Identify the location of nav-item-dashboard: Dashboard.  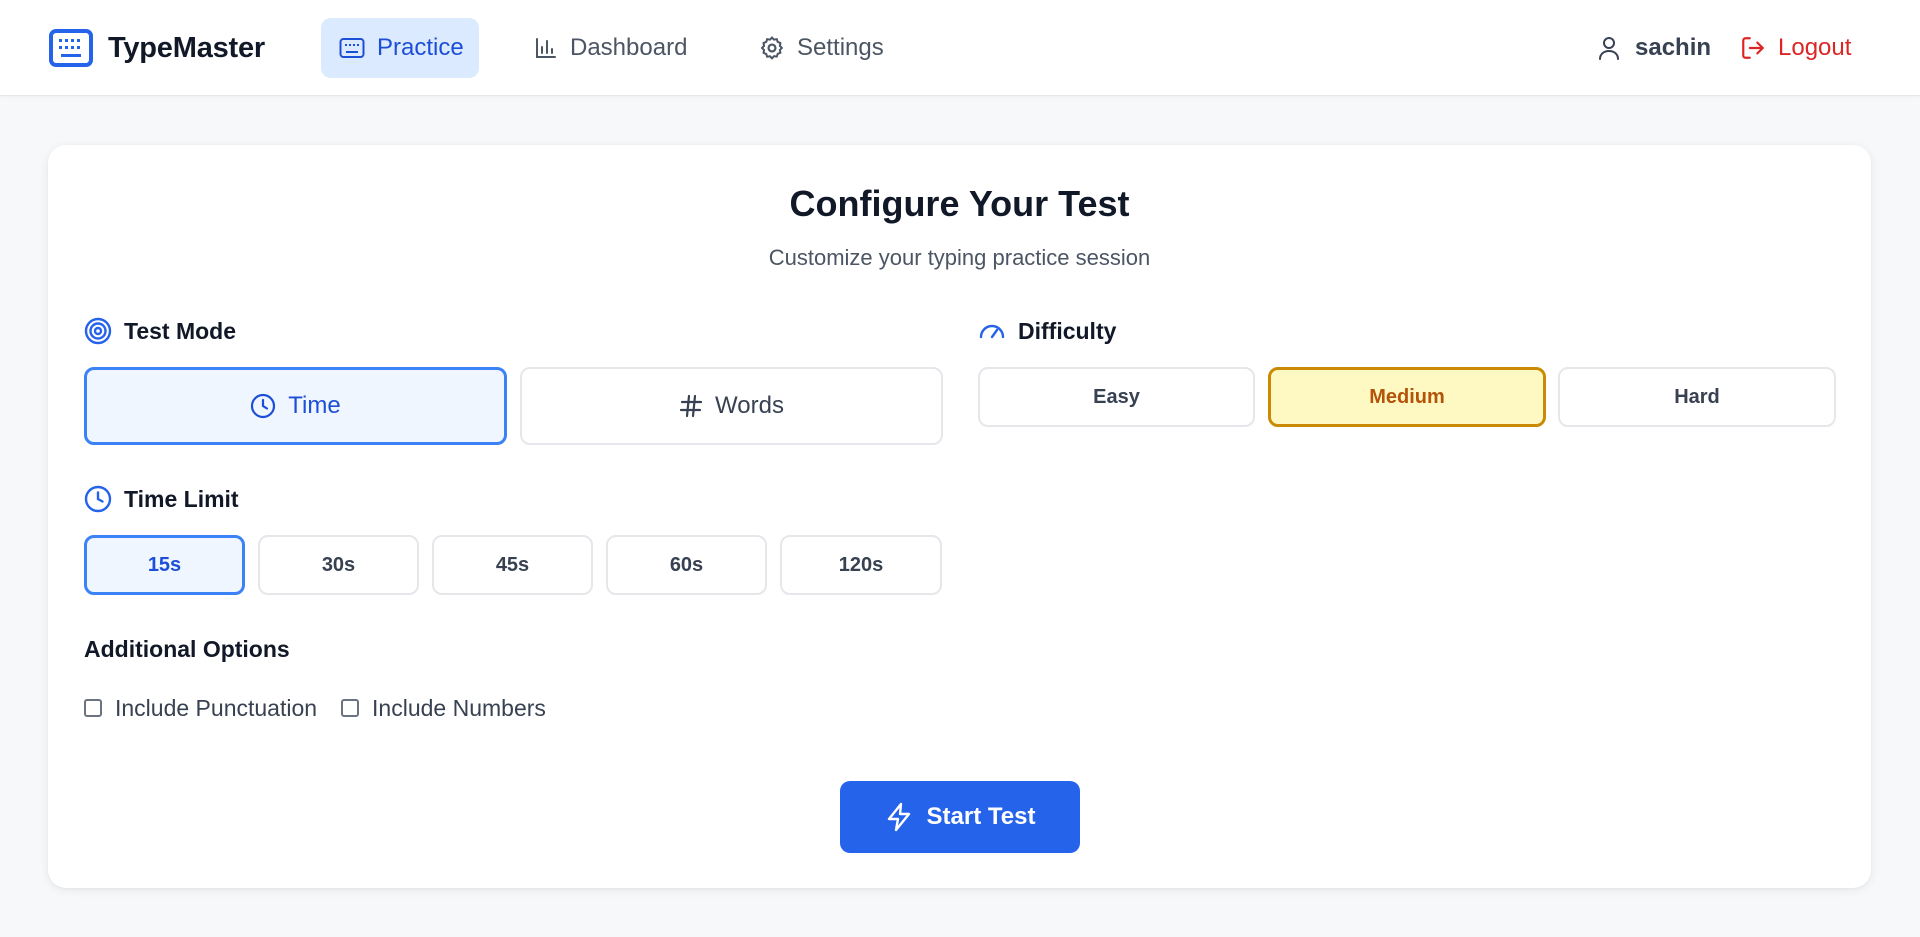
(610, 48).